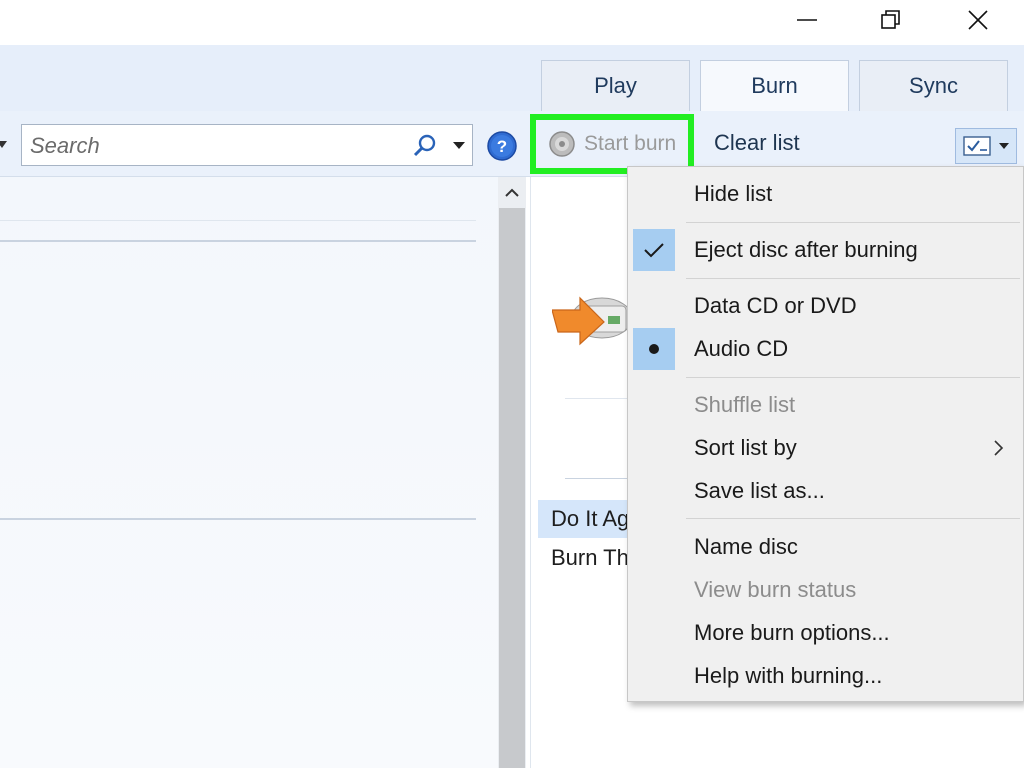  I want to click on menu-item-shuffle-list: Shuffle list, so click(745, 404).